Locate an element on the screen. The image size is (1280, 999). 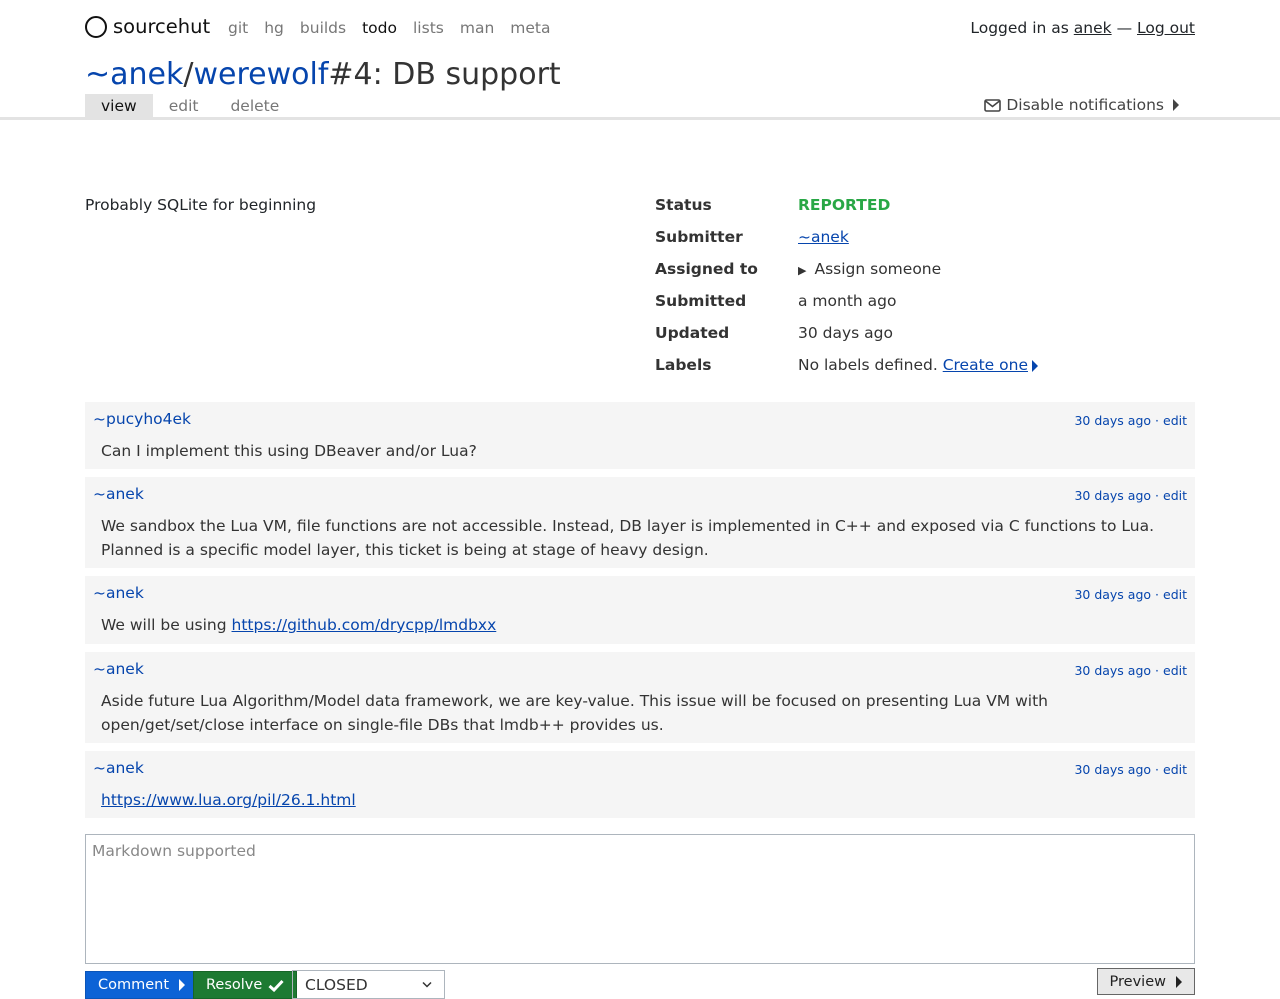
login-status: Logged in as anek — Log out is located at coordinates (1082, 28).